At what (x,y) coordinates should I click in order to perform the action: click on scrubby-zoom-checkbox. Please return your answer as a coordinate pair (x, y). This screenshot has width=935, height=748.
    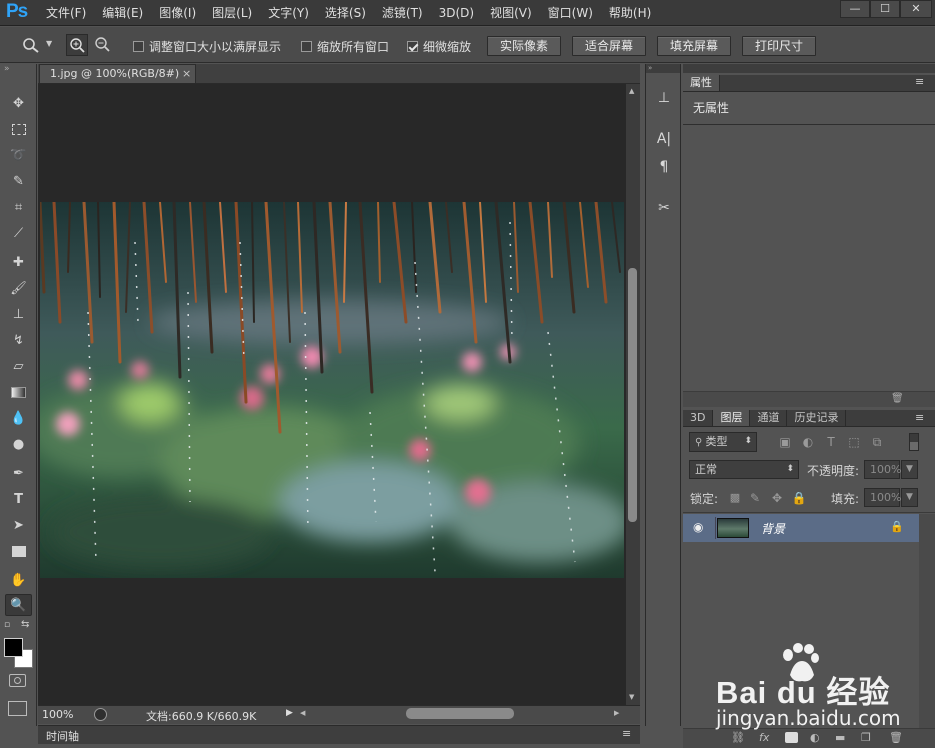
    Looking at the image, I should click on (412, 46).